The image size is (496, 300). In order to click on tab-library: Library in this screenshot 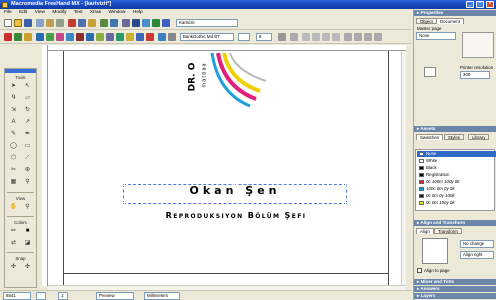, I will do `click(479, 137)`.